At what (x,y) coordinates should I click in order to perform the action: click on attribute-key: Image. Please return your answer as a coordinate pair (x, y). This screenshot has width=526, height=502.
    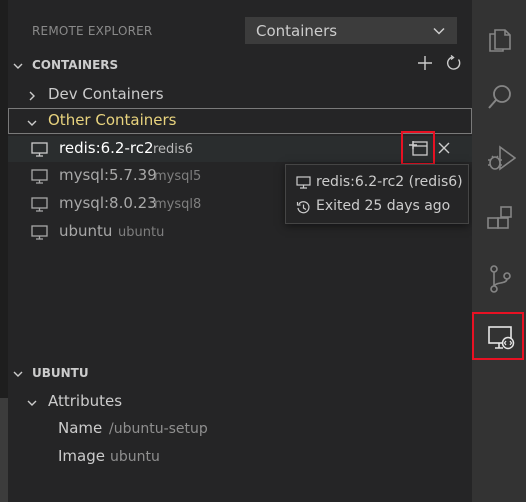
    Looking at the image, I should click on (81, 456).